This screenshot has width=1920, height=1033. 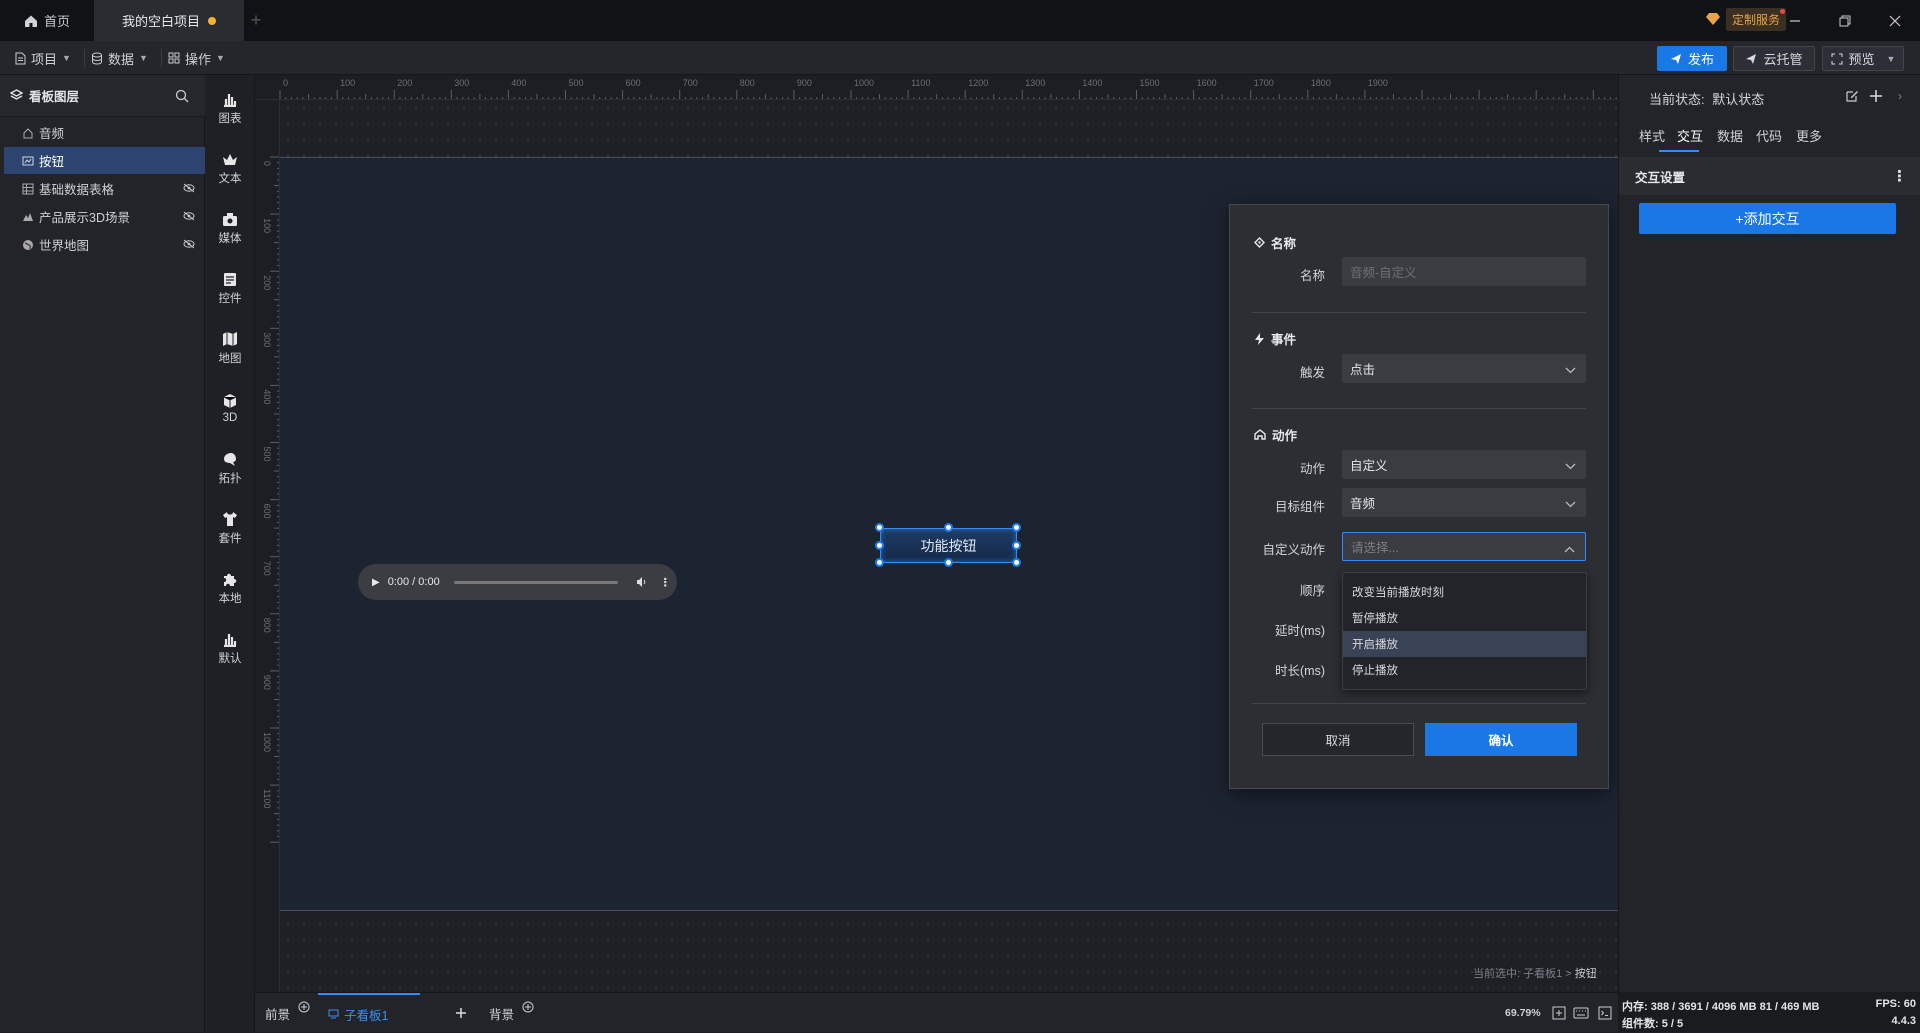 What do you see at coordinates (1690, 135) in the screenshot?
I see `tab-interaction: 交互` at bounding box center [1690, 135].